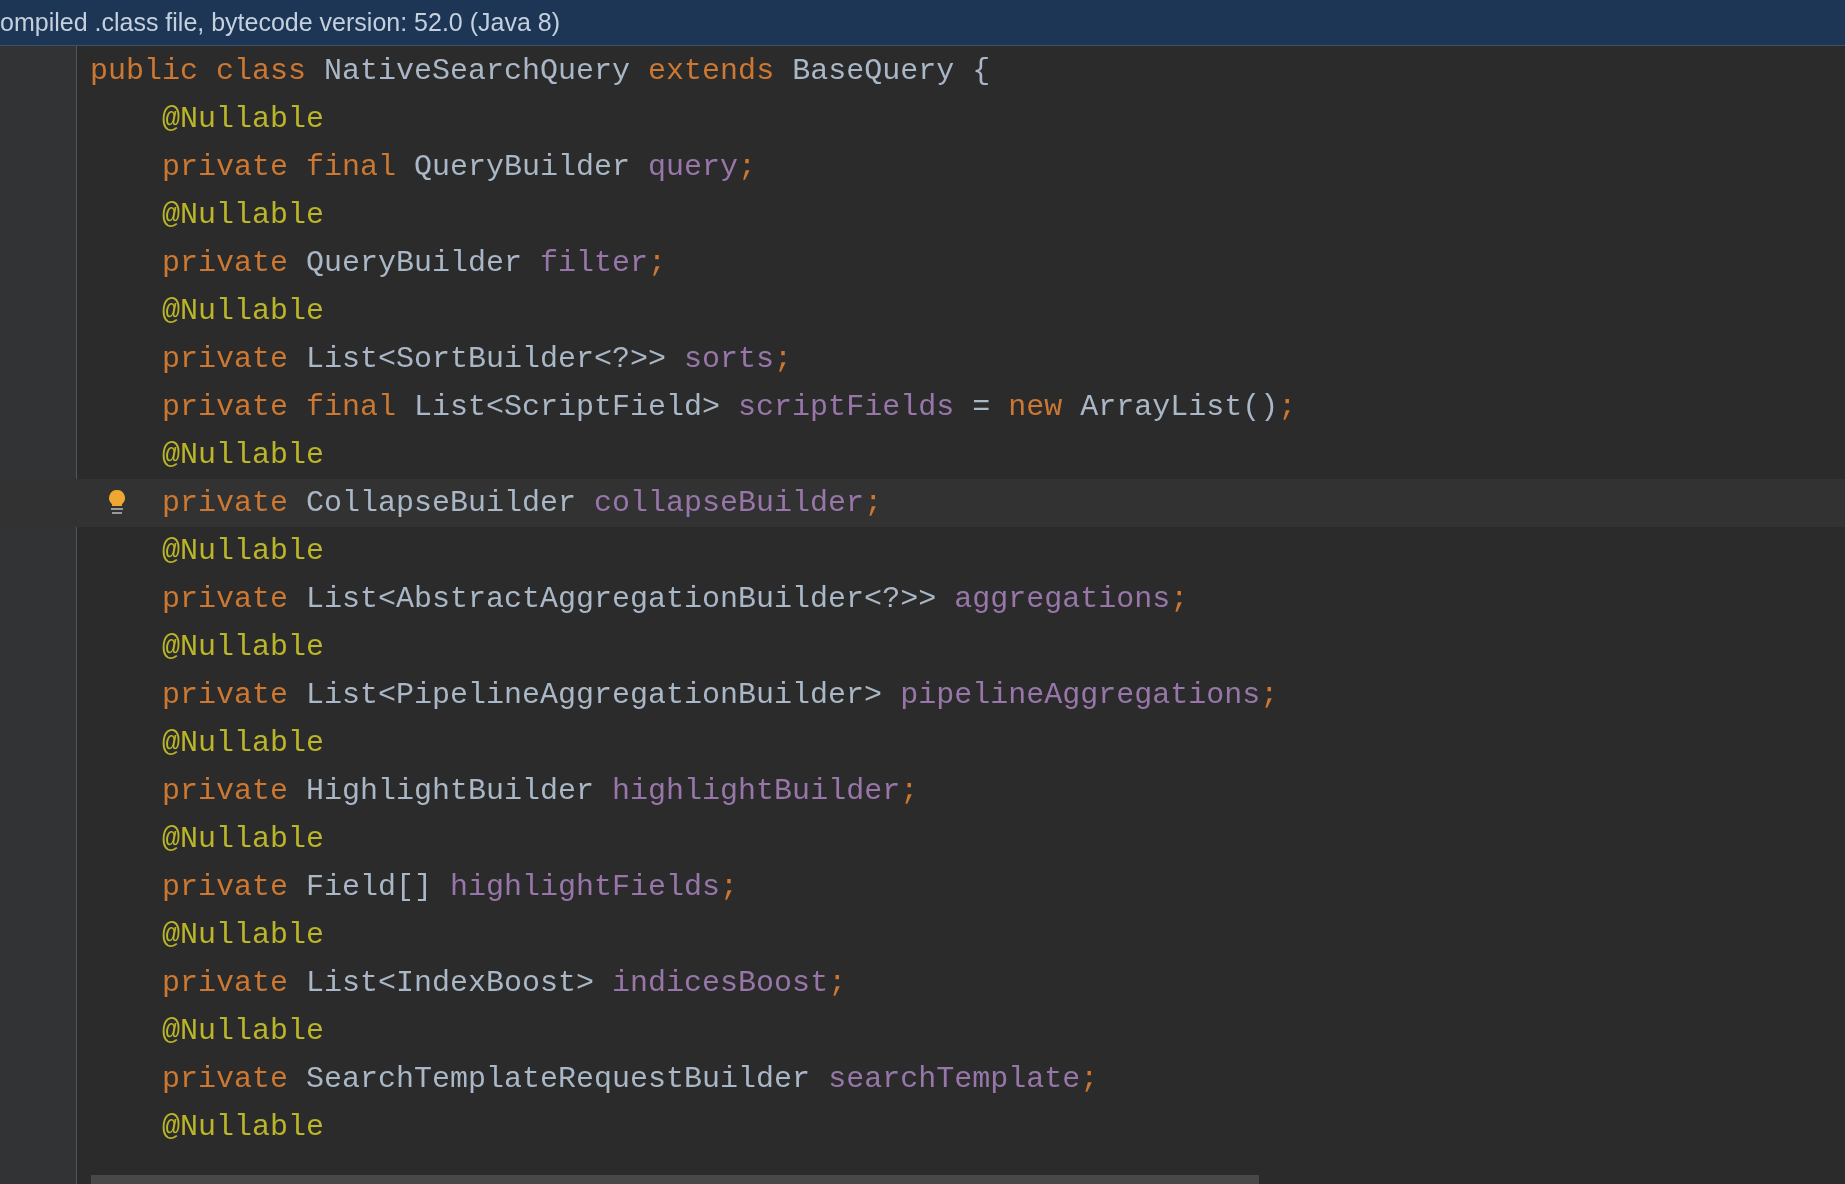 The width and height of the screenshot is (1845, 1184). Describe the element at coordinates (522, 503) in the screenshot. I see `code-line: private CollapseBuilder collapseBuilder;` at that location.